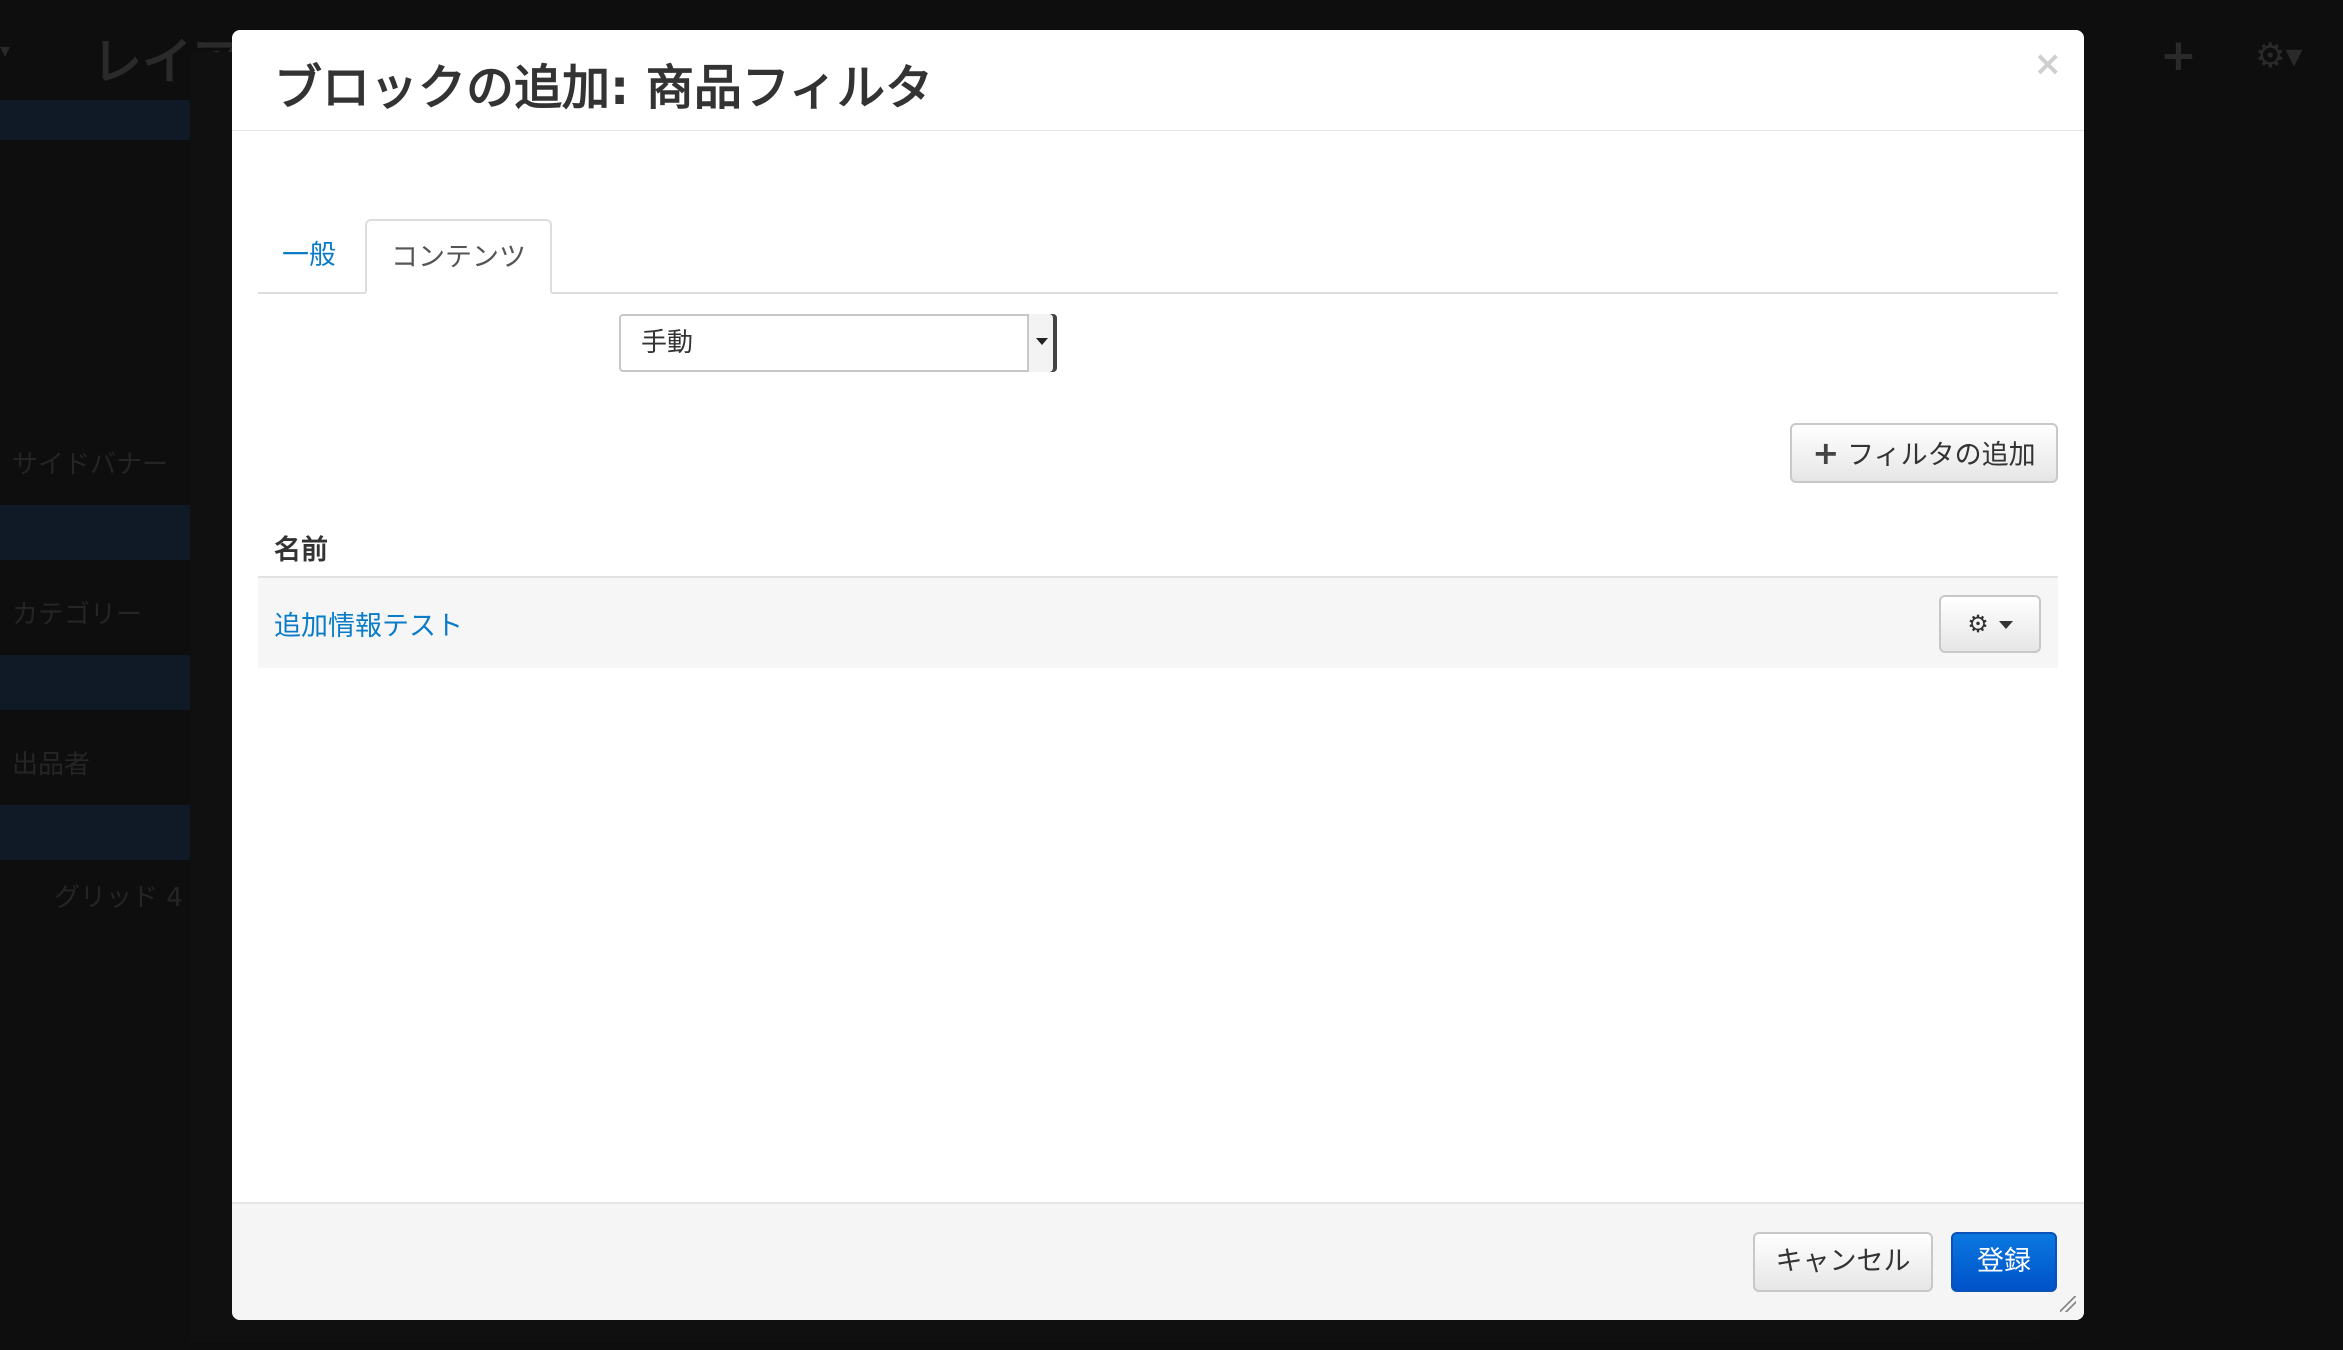 The image size is (2343, 1350). Describe the element at coordinates (2279, 56) in the screenshot. I see `bg-gear-icon: ⚙▾` at that location.